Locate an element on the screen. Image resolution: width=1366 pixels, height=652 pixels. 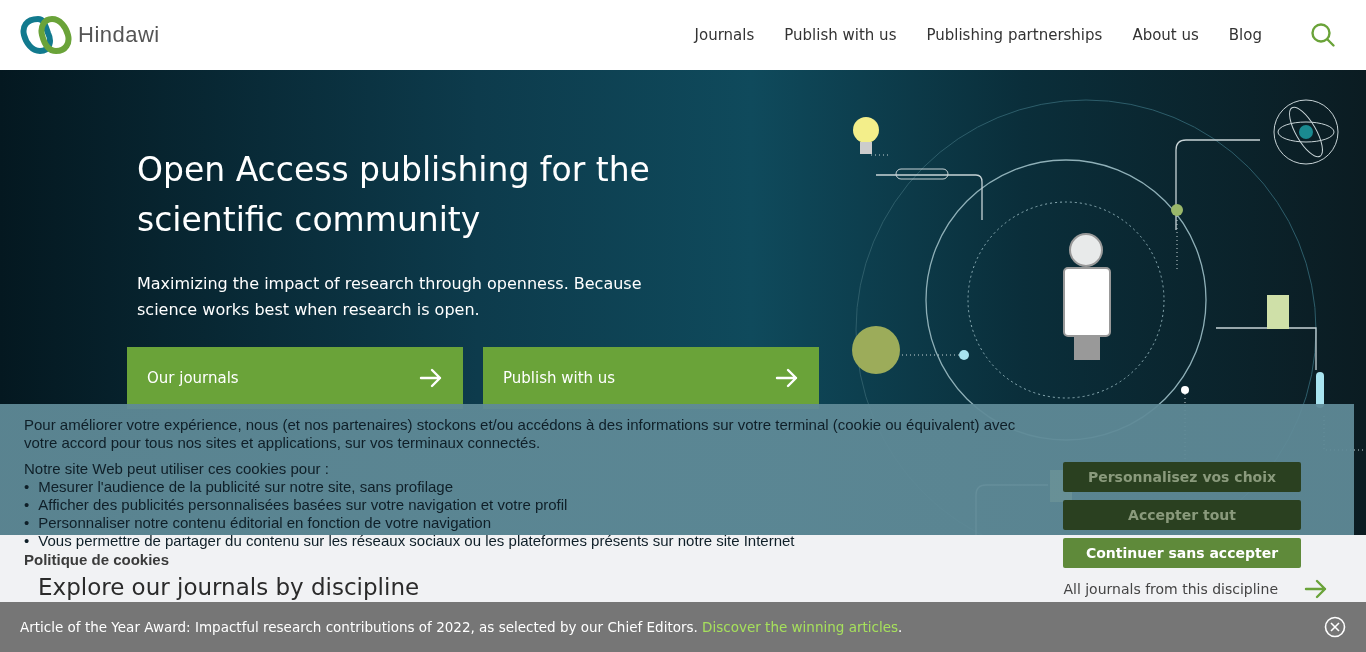
cookie-notice-text: Pour améliorer votre expérience, nous (et nos partenaires) stockons et/ou accédons à des informations sur votre terminal (cookie ou équivalent) avec votre accord pour tous nos sites et applications, sur vos terminaux connectés. is located at coordinates (520, 434).